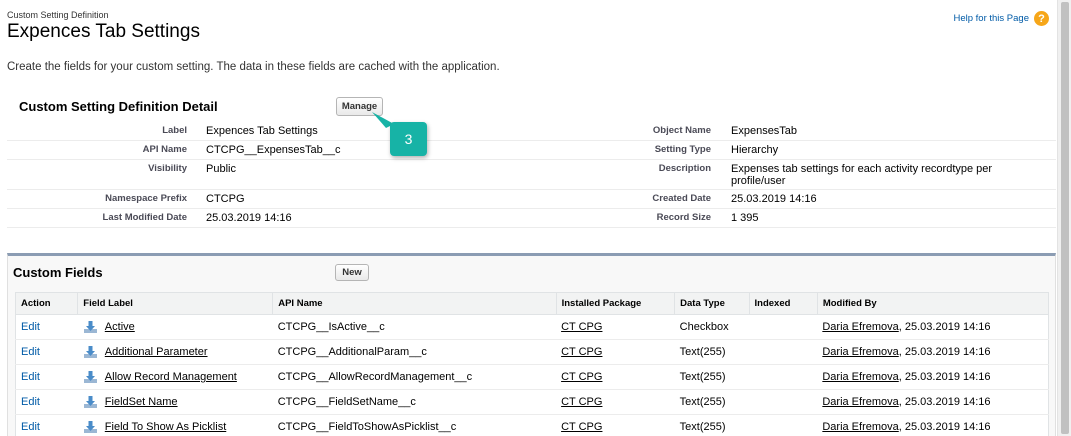 This screenshot has width=1071, height=436. Describe the element at coordinates (755, 150) in the screenshot. I see `detail-value: Hierarchy` at that location.